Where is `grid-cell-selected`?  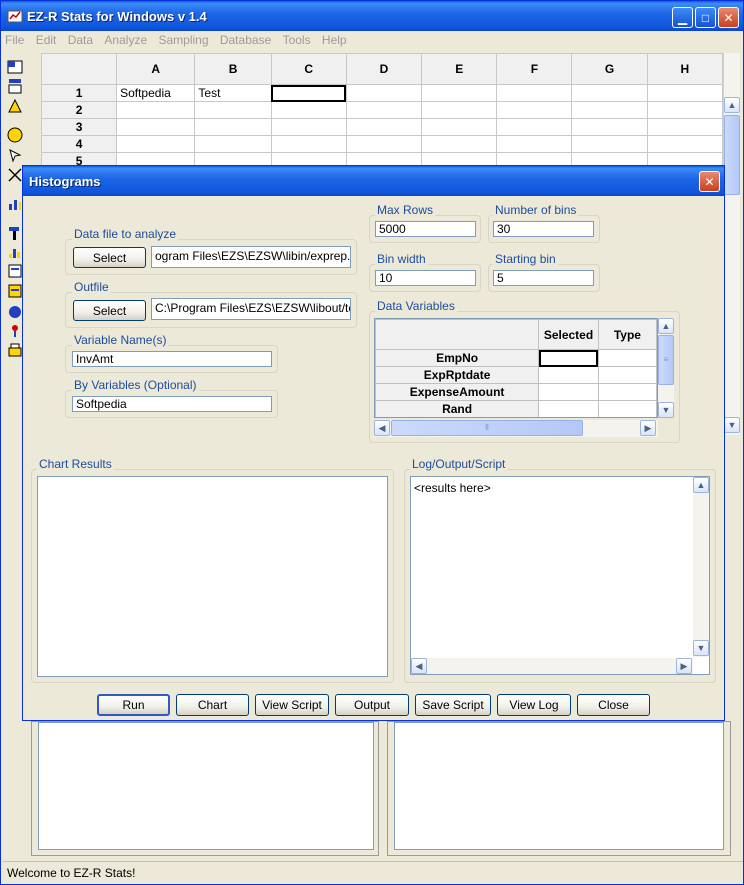
grid-cell-selected is located at coordinates (308, 93).